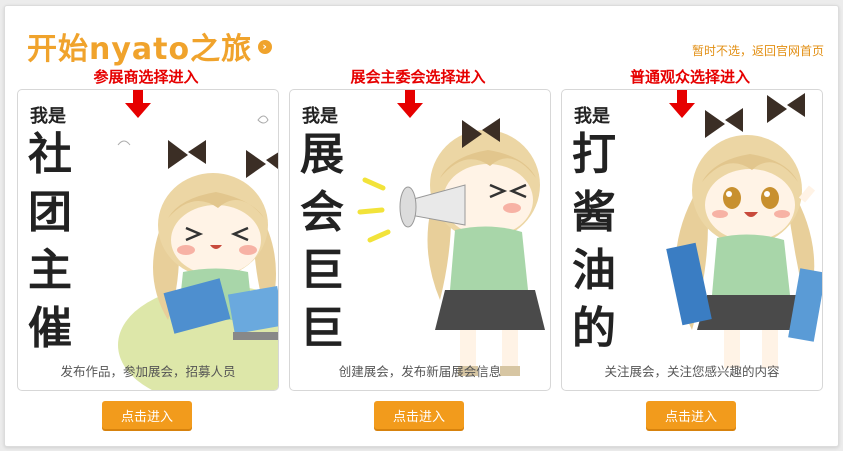  I want to click on role-char: 社, so click(50, 154).